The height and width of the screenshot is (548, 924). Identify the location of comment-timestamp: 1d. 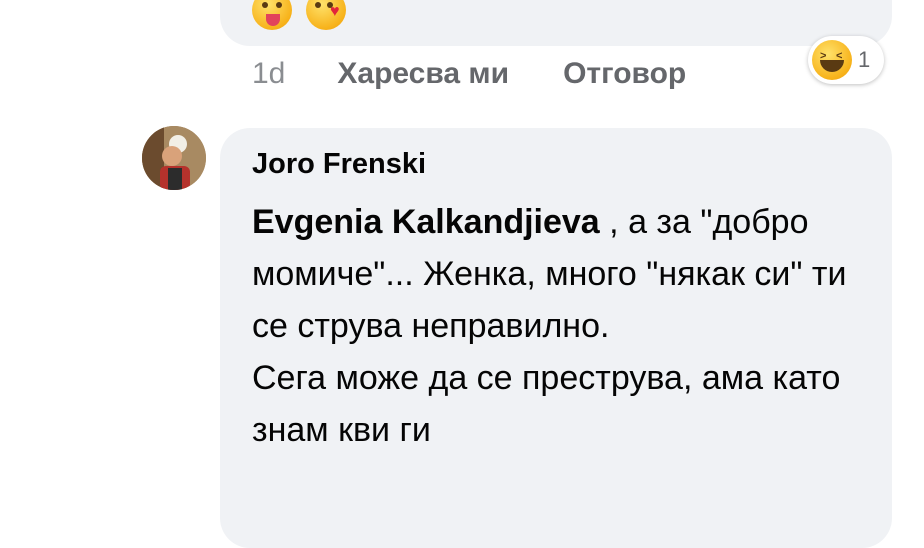
(268, 74).